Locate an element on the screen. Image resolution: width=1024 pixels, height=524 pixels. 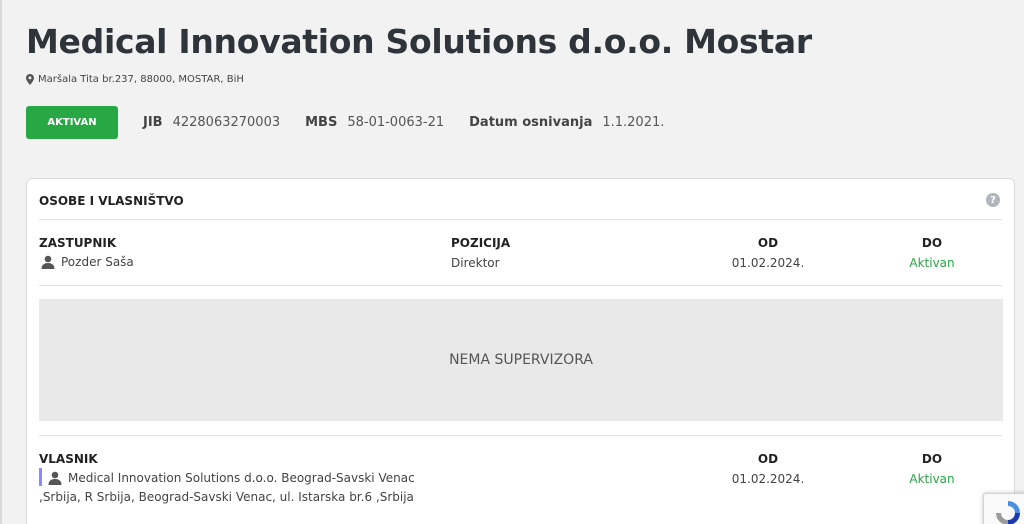
company-address: Maršala Tita br.237, 88000, MOSTAR, BiH is located at coordinates (135, 79).